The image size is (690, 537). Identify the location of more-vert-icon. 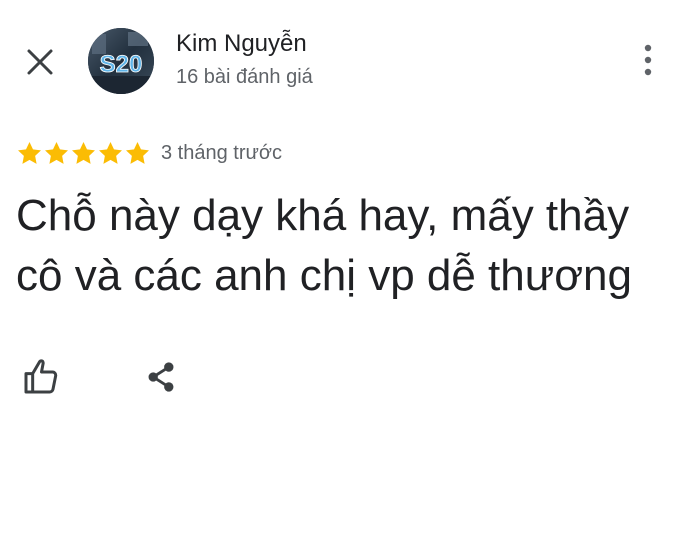
(648, 60).